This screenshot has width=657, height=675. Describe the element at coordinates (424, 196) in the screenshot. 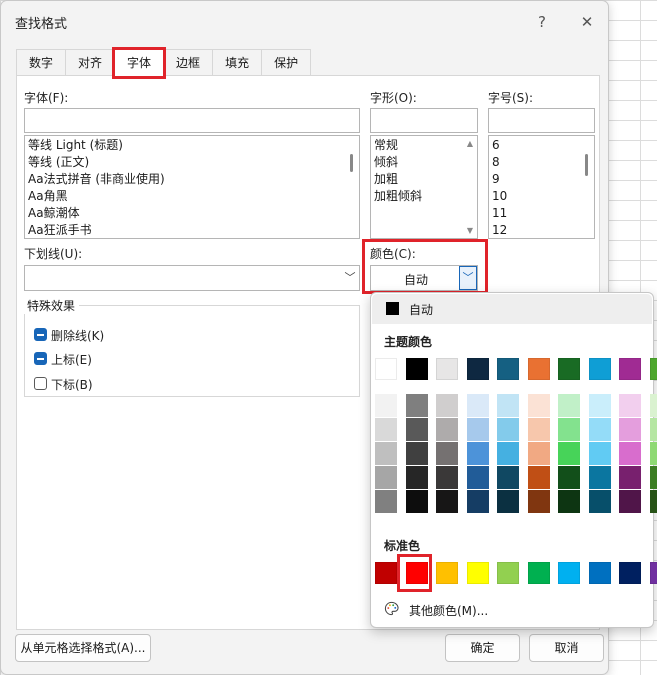

I see `style-list-item: 加粗倾斜` at that location.